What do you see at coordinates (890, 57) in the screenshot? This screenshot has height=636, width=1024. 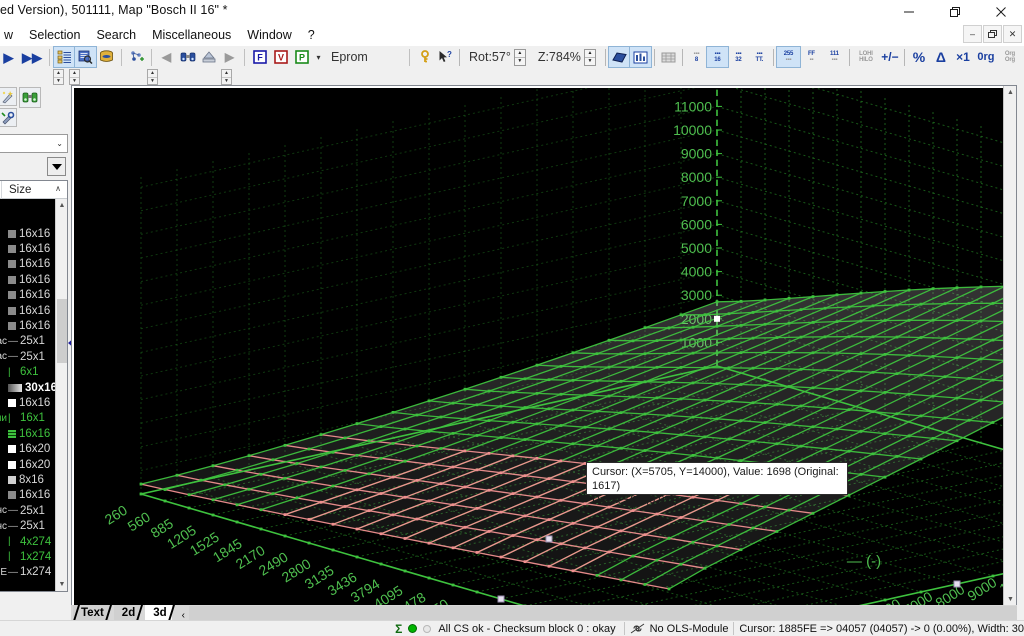 I see `plus-minus-icon: +/−` at bounding box center [890, 57].